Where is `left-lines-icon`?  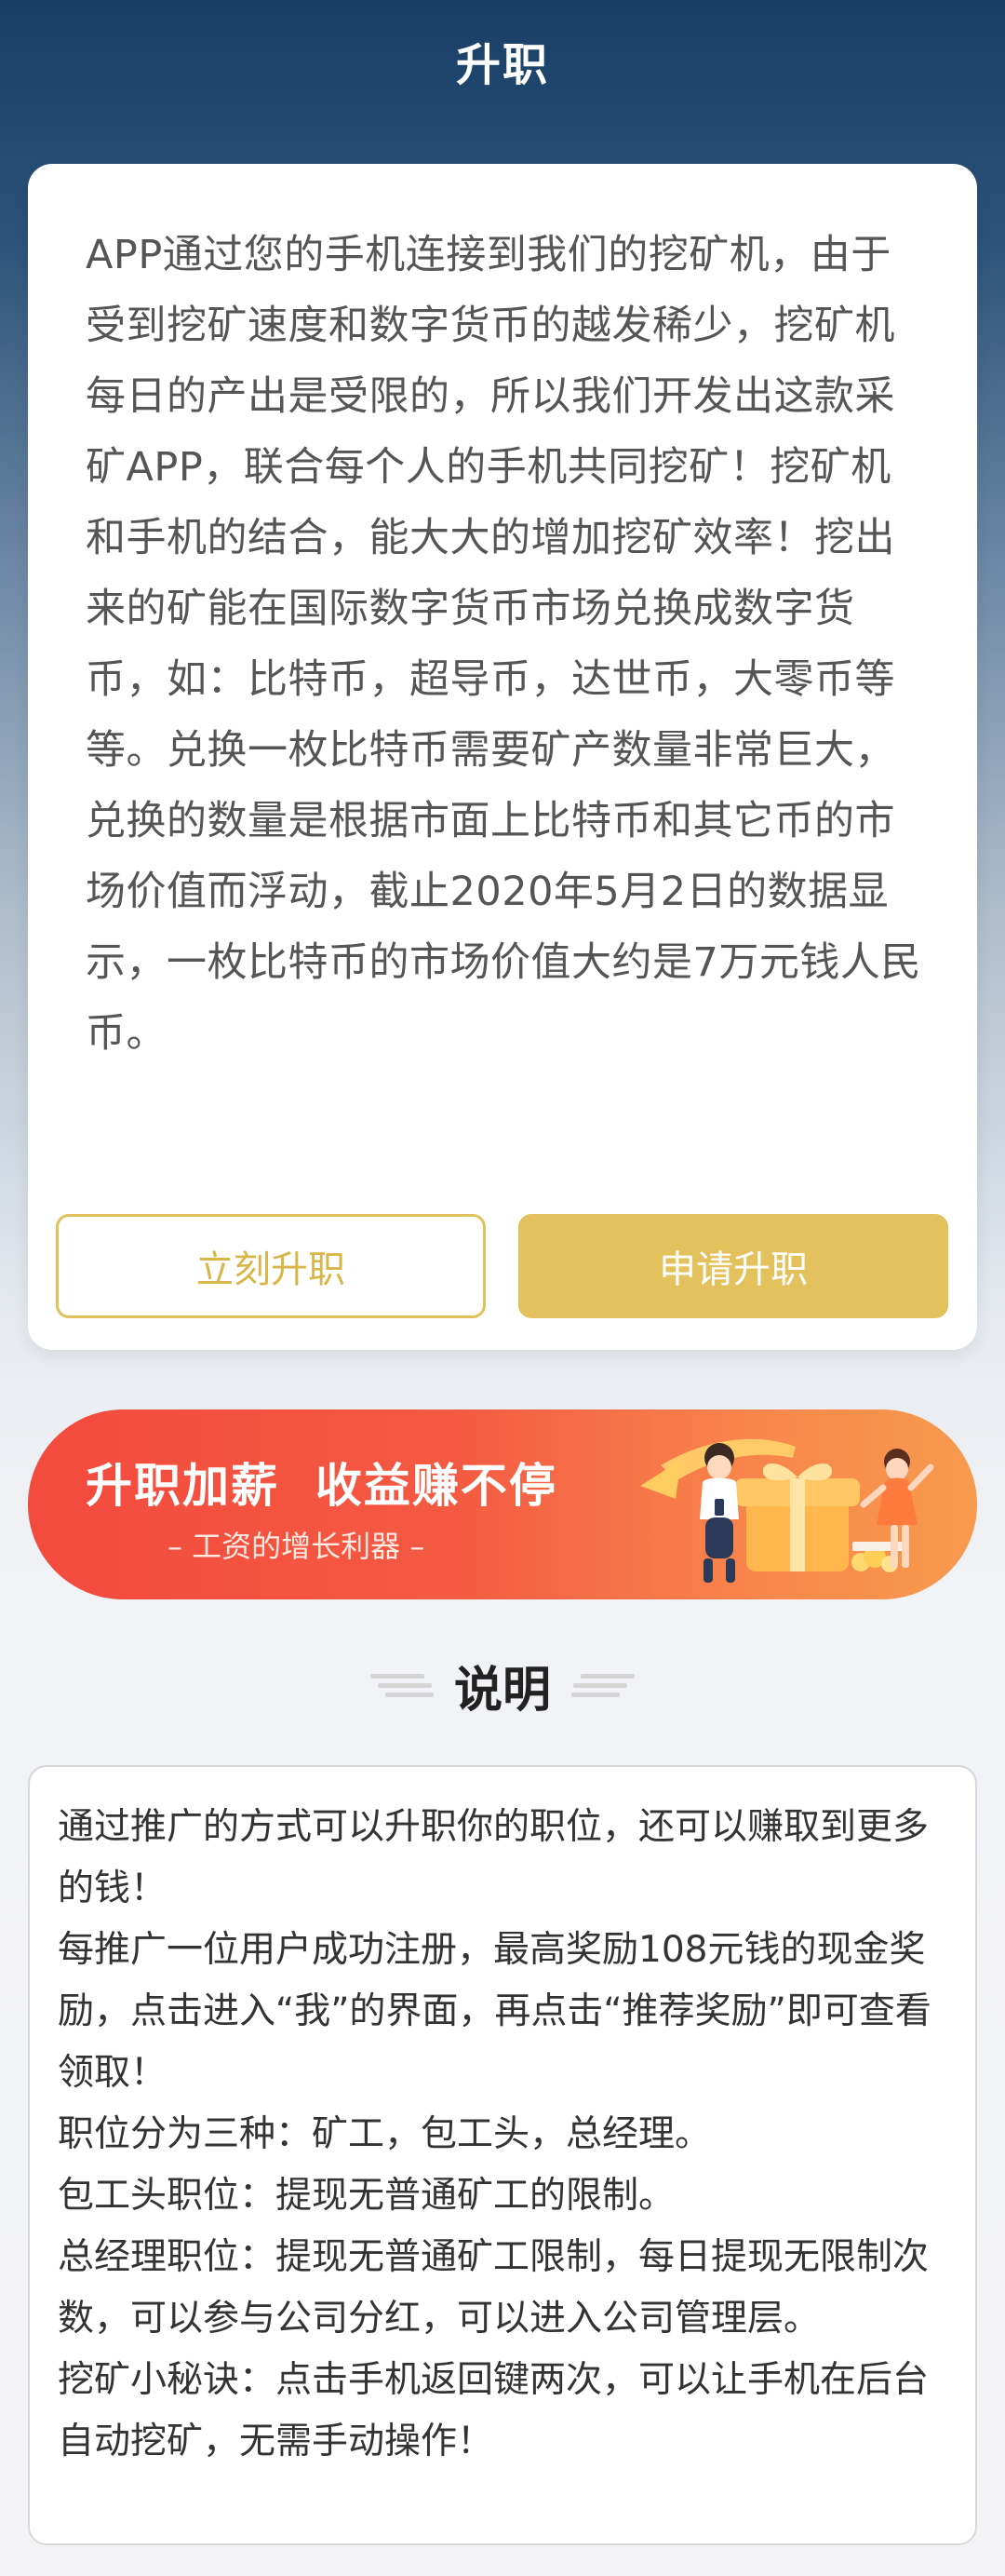
left-lines-icon is located at coordinates (401, 1685).